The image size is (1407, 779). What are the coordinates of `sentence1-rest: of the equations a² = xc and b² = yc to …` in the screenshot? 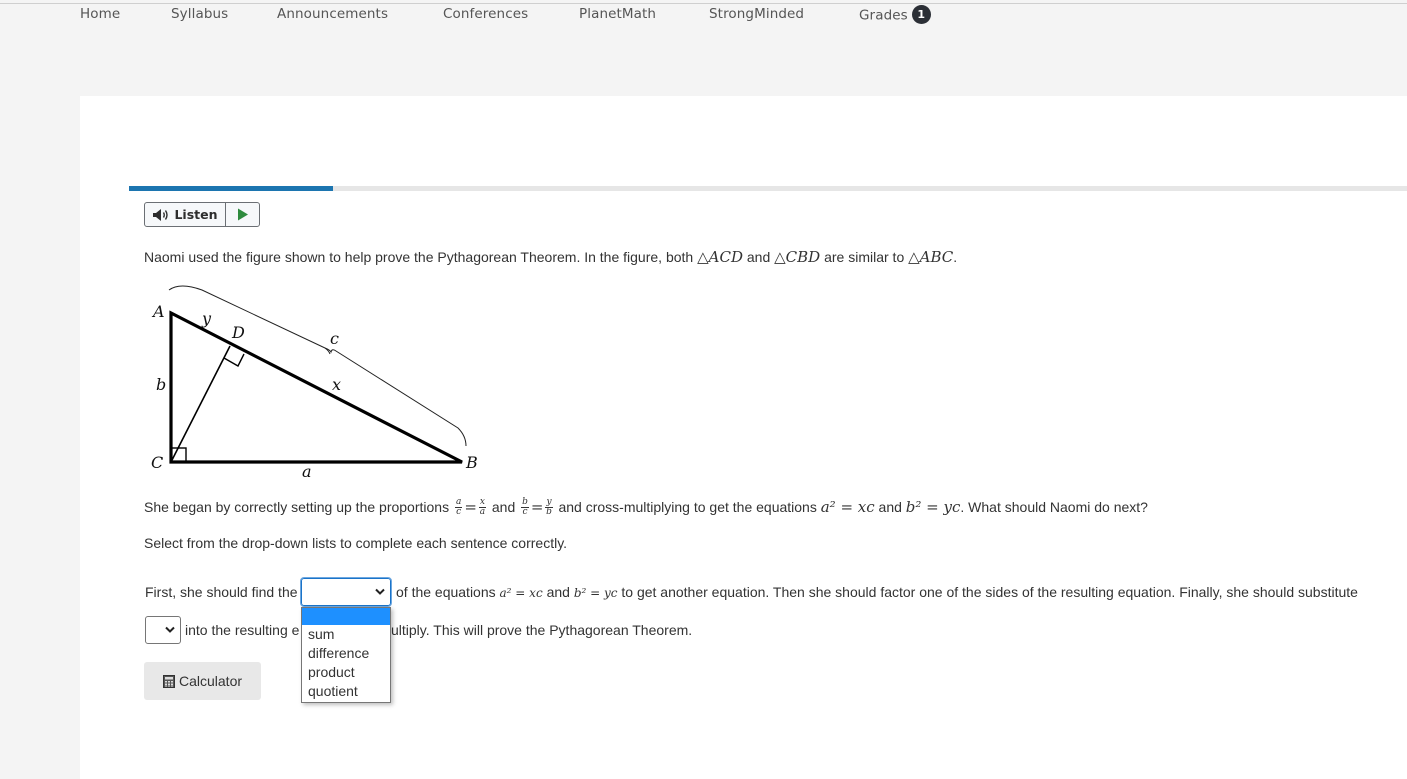 It's located at (877, 592).